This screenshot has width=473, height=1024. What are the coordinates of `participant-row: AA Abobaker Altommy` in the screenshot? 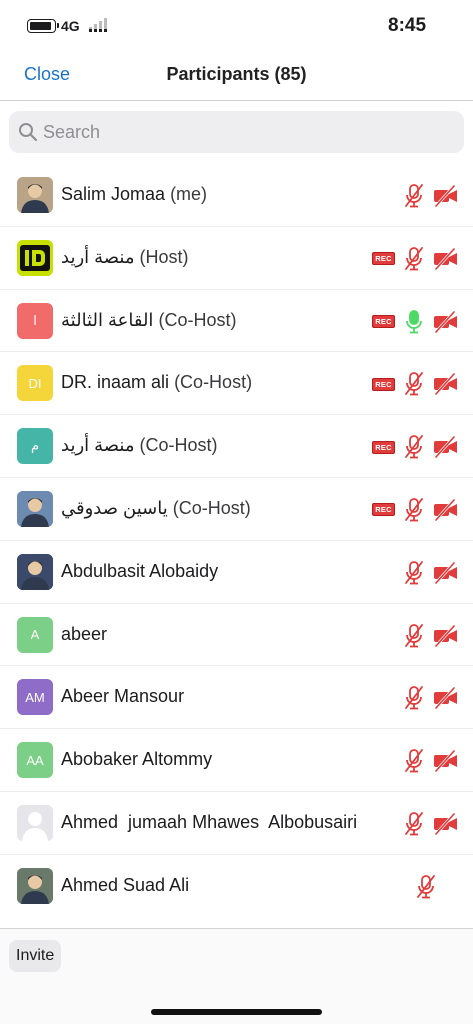 It's located at (236, 760).